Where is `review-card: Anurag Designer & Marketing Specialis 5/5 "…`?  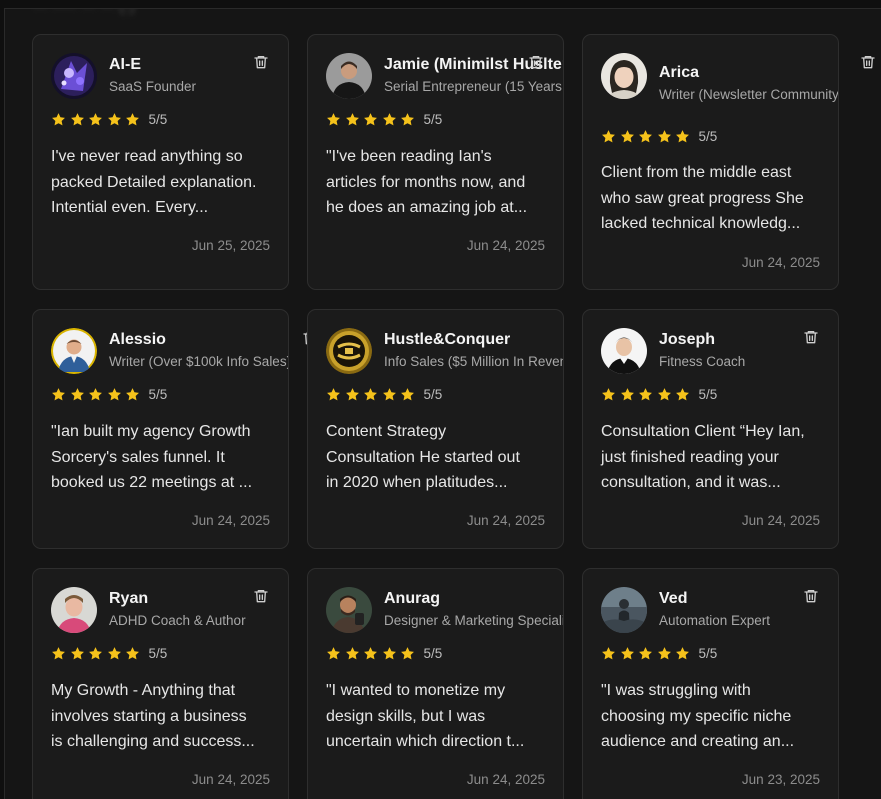
review-card: Anurag Designer & Marketing Specialis 5/5 "… is located at coordinates (435, 683).